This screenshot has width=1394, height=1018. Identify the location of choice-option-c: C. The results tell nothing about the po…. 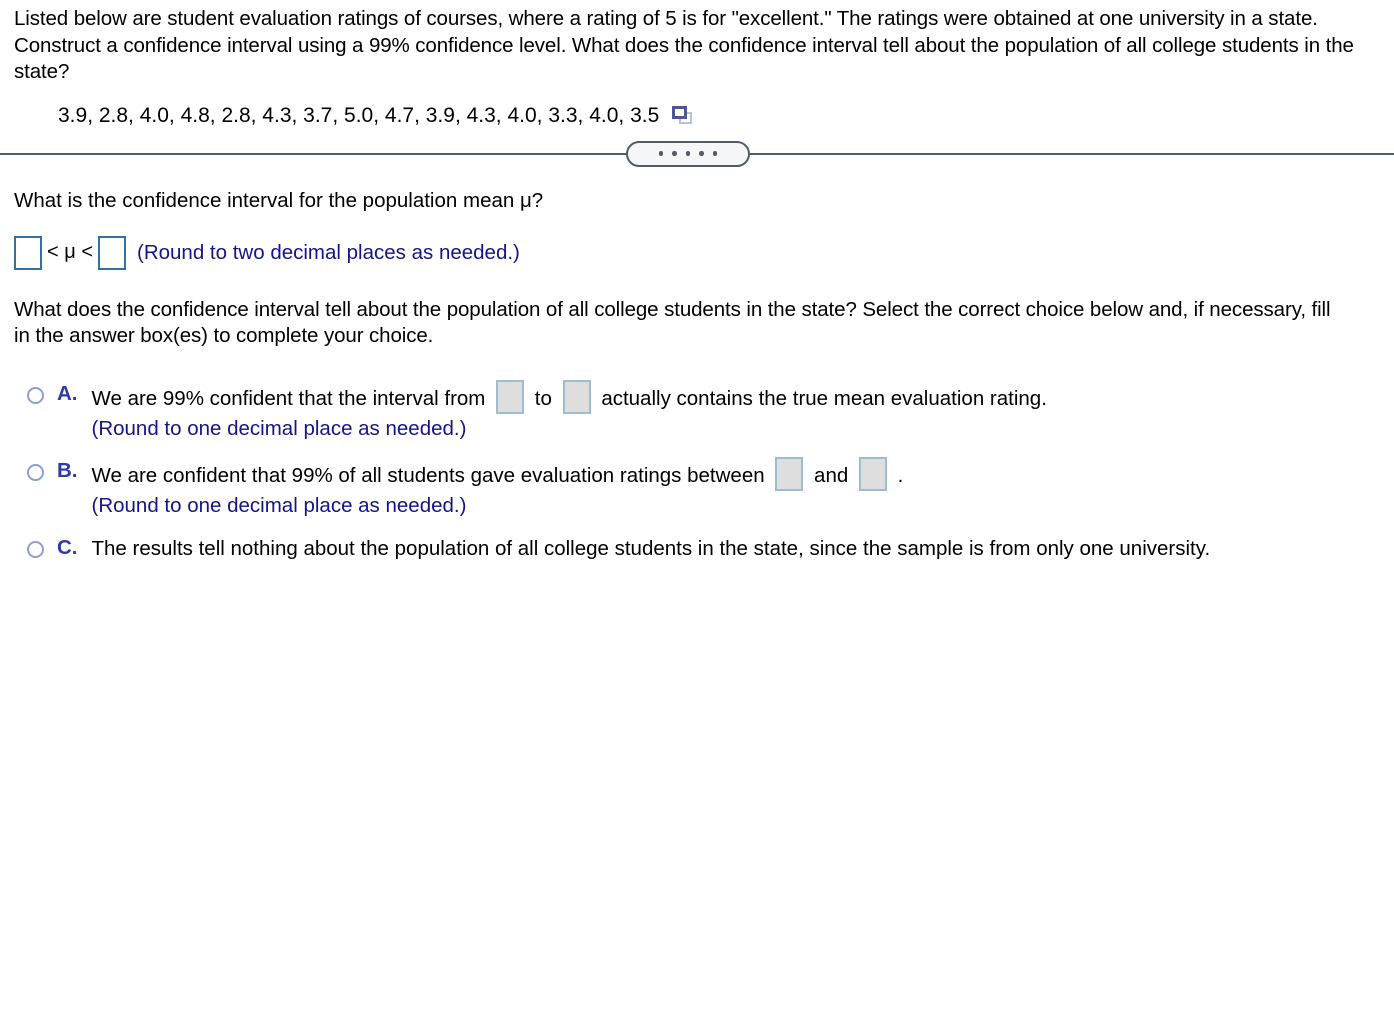
(697, 548).